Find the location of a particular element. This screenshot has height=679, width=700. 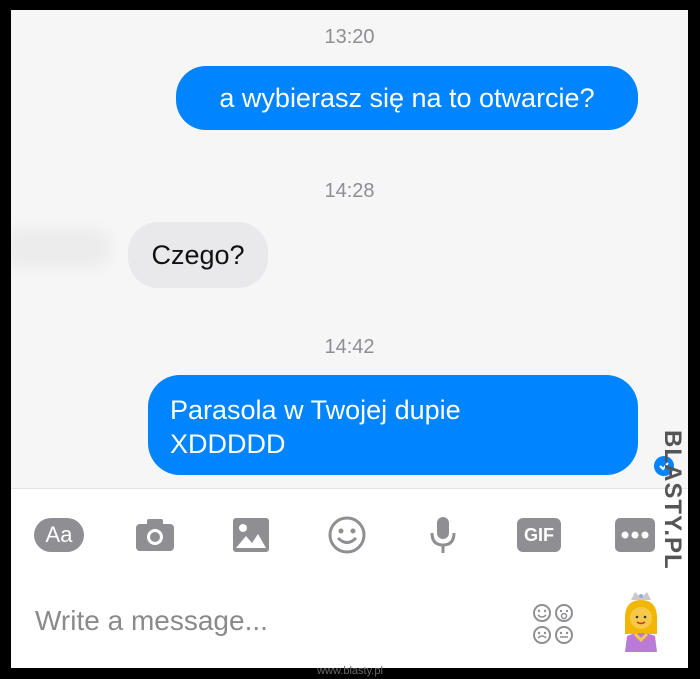

gif-label: GIF is located at coordinates (539, 535).